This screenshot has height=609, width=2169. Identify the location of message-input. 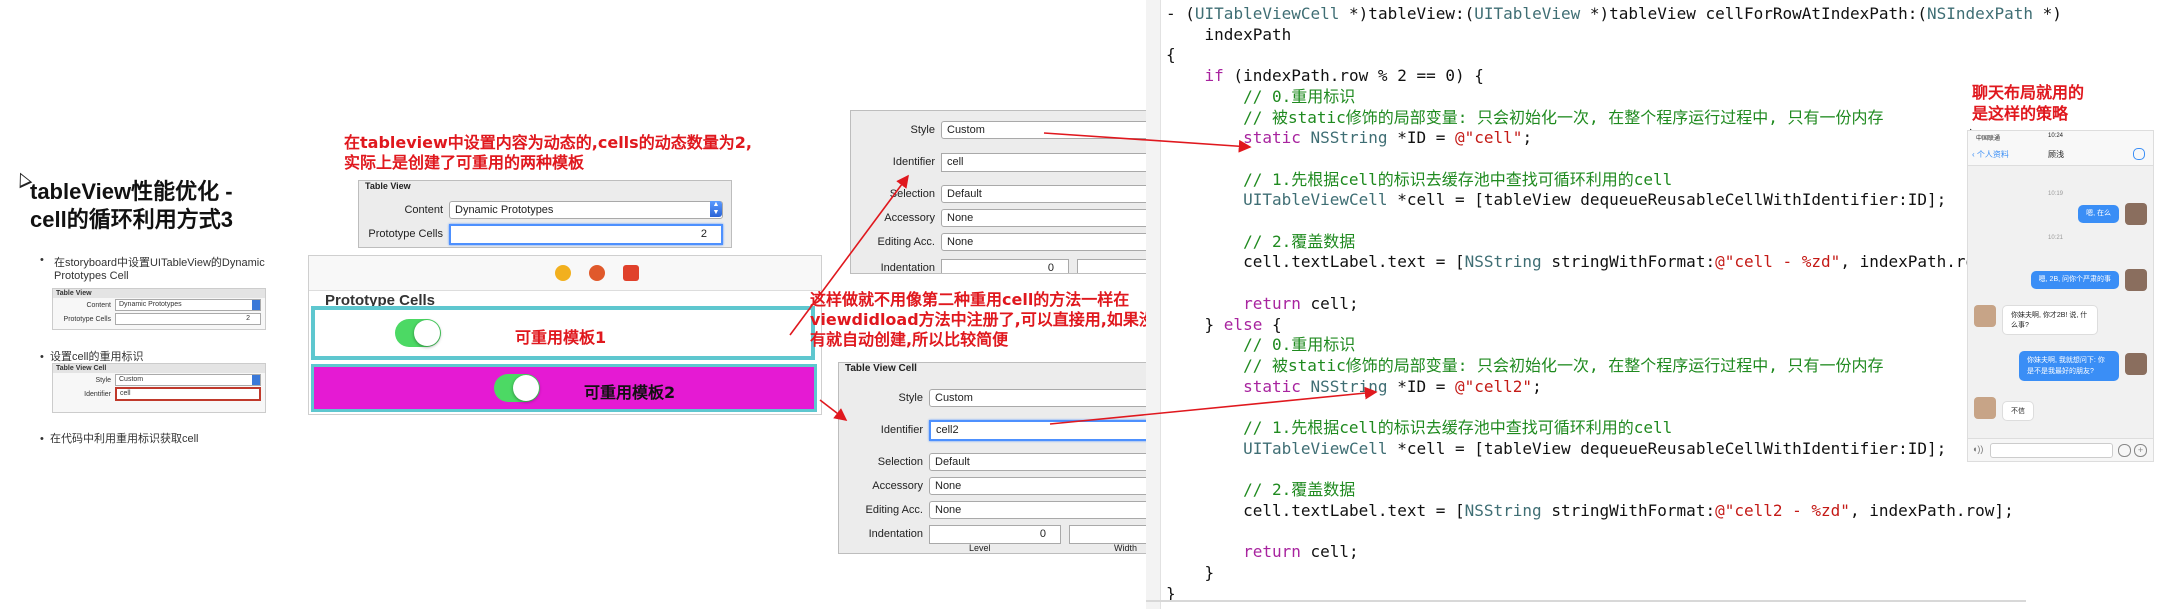
(2051, 450).